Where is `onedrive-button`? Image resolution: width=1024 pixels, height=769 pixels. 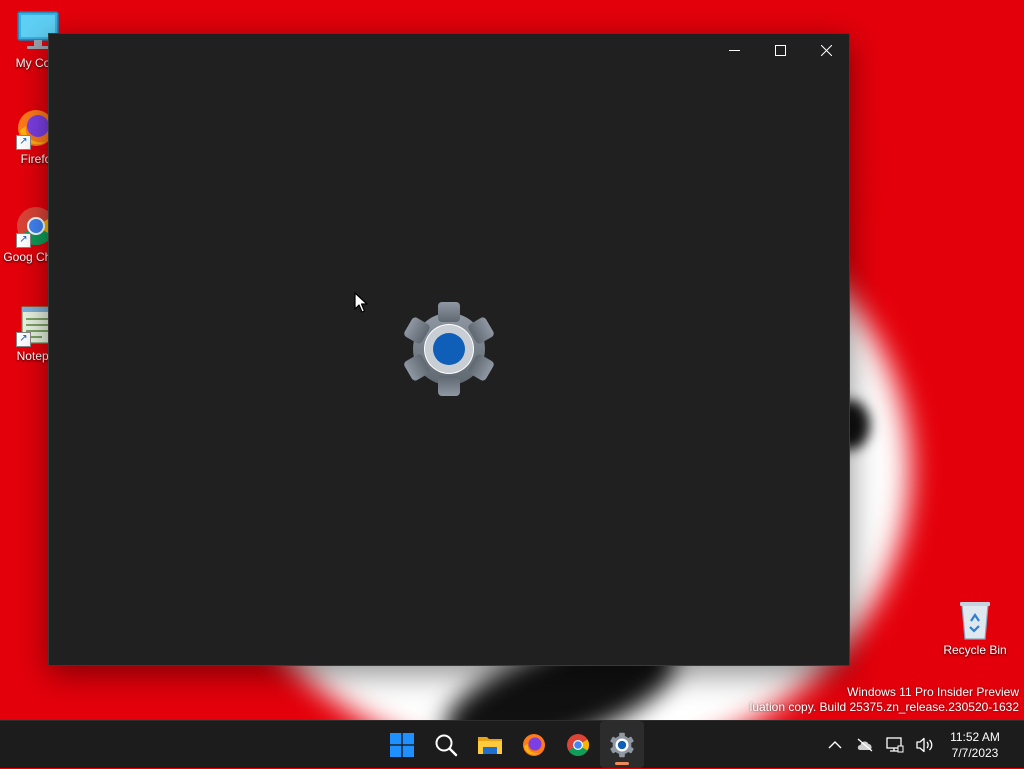 onedrive-button is located at coordinates (865, 745).